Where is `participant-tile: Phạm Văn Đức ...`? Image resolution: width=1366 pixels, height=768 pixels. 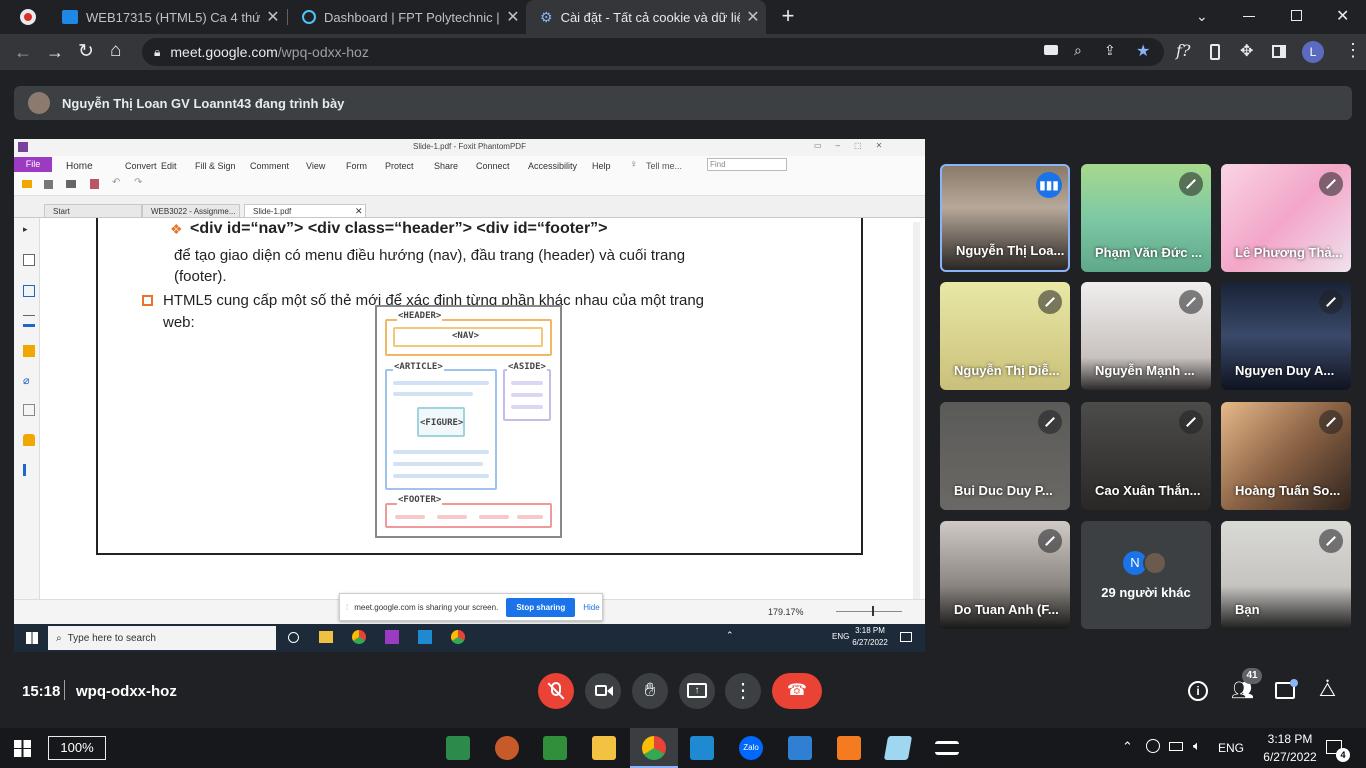
participant-tile: Phạm Văn Đức ... is located at coordinates (1146, 218).